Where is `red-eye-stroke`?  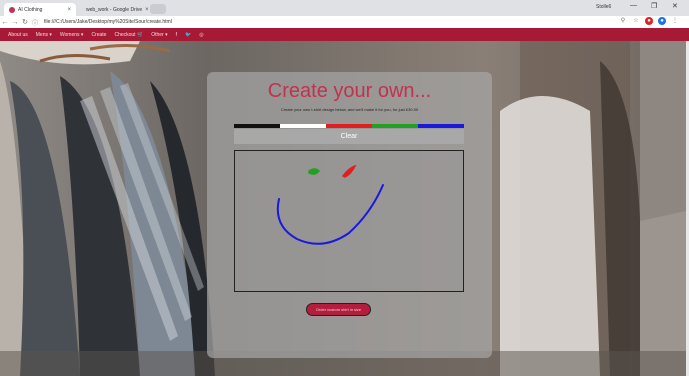
red-eye-stroke is located at coordinates (349, 171).